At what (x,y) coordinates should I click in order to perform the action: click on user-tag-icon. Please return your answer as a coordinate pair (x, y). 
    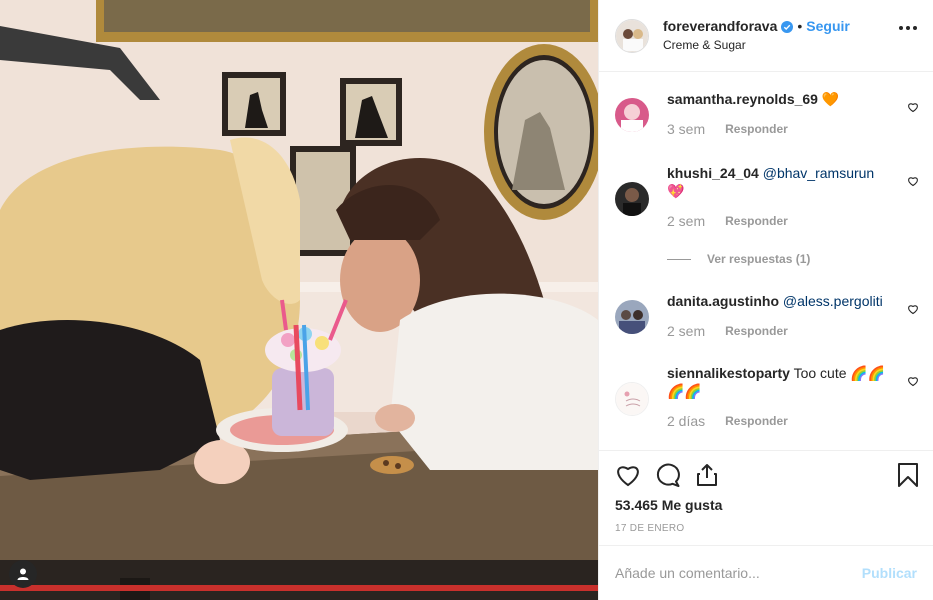
    Looking at the image, I should click on (23, 574).